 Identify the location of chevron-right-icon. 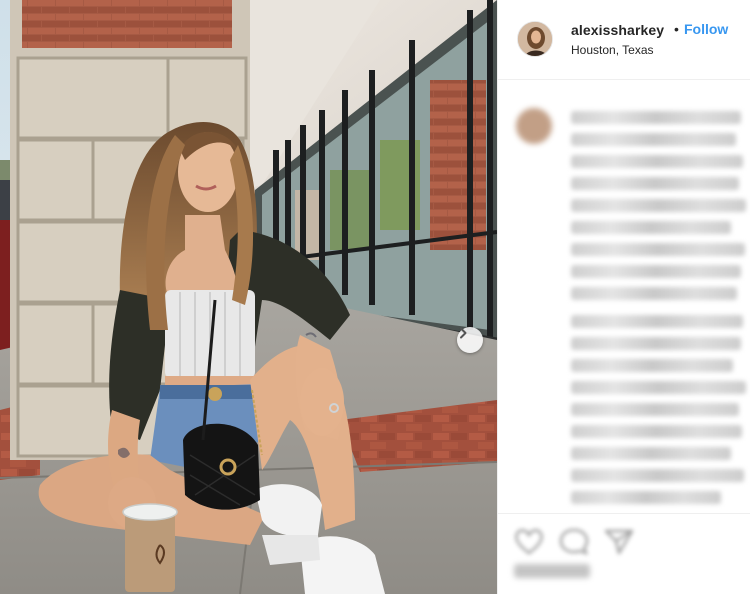
(463, 333).